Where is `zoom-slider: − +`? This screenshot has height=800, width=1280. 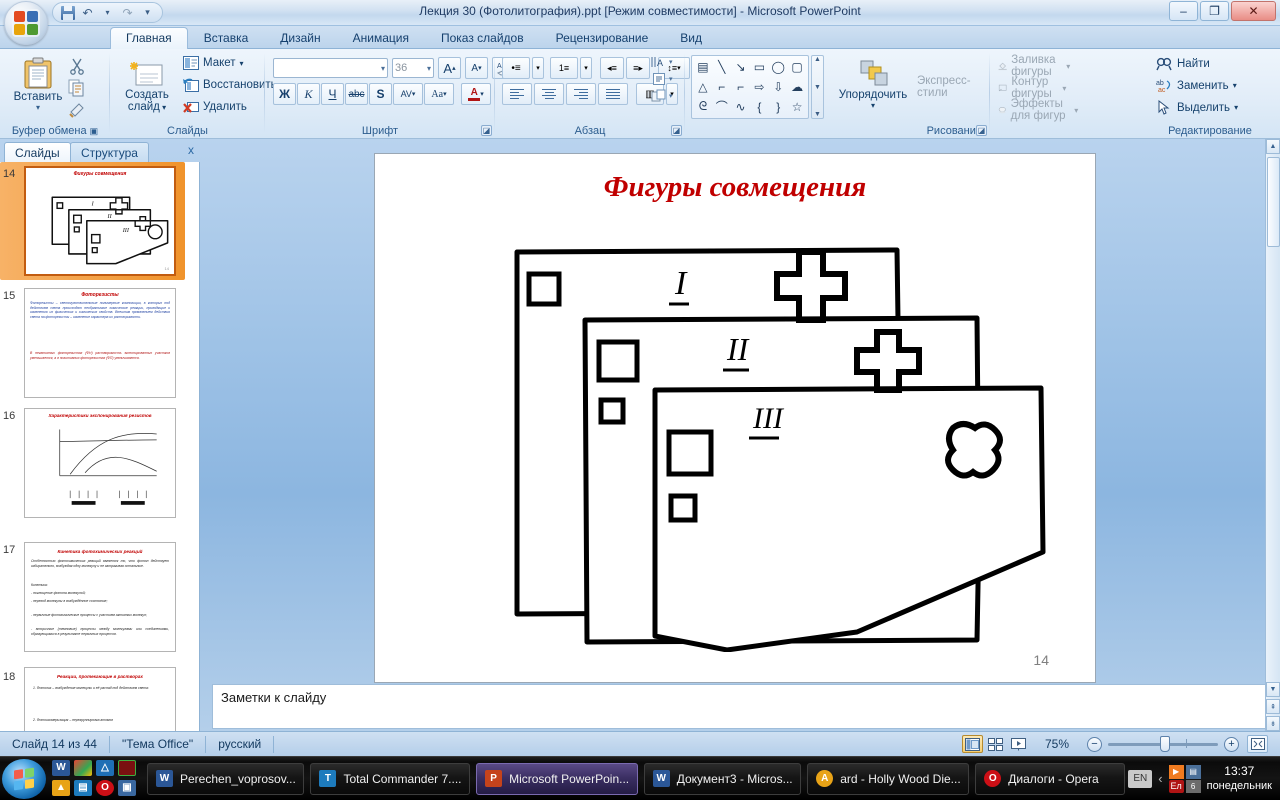 zoom-slider: − + is located at coordinates (1163, 743).